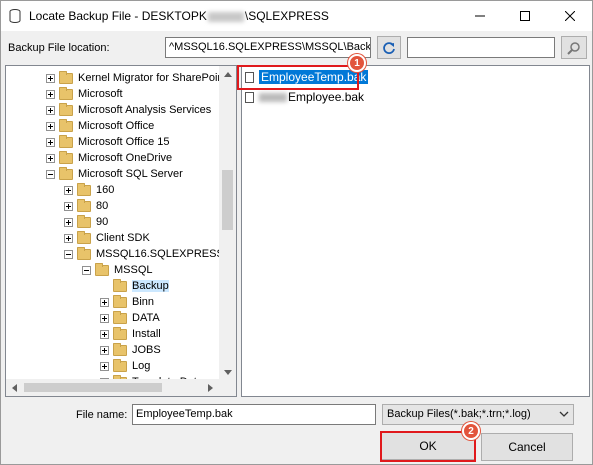  I want to click on tree-item: Microsoft SQL Server, so click(114, 174).